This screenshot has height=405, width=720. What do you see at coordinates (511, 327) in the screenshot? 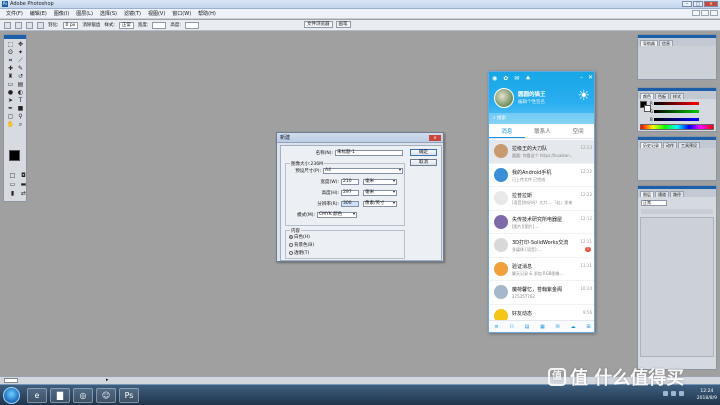
I see `add-contact-icon: ⚇` at bounding box center [511, 327].